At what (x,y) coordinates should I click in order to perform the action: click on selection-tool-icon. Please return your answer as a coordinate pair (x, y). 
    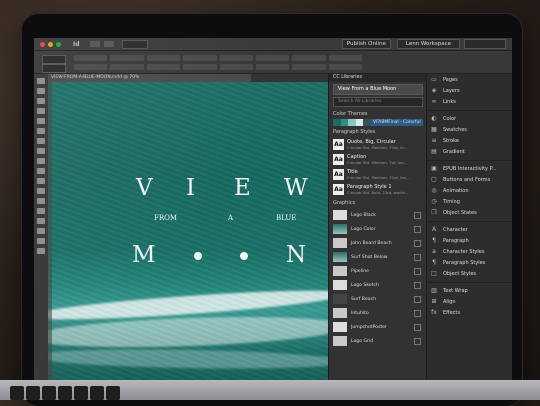
    Looking at the image, I should click on (41, 81).